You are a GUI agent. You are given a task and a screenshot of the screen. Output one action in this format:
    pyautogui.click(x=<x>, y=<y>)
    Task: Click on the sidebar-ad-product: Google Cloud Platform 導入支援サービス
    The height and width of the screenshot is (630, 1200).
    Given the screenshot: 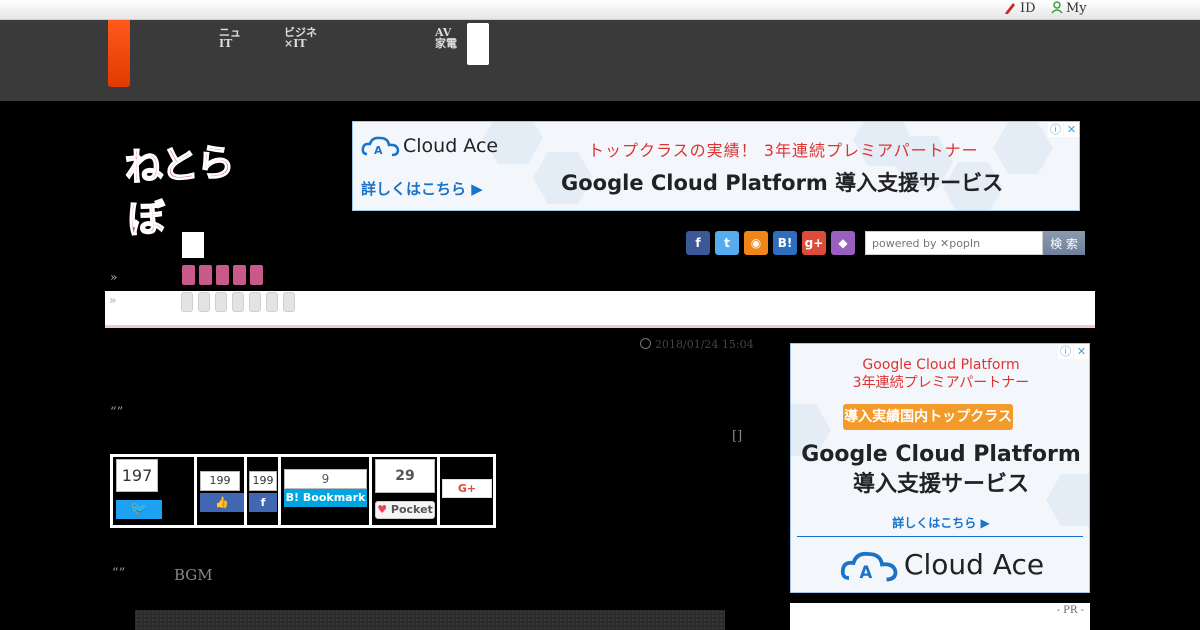 What is the action you would take?
    pyautogui.click(x=941, y=469)
    